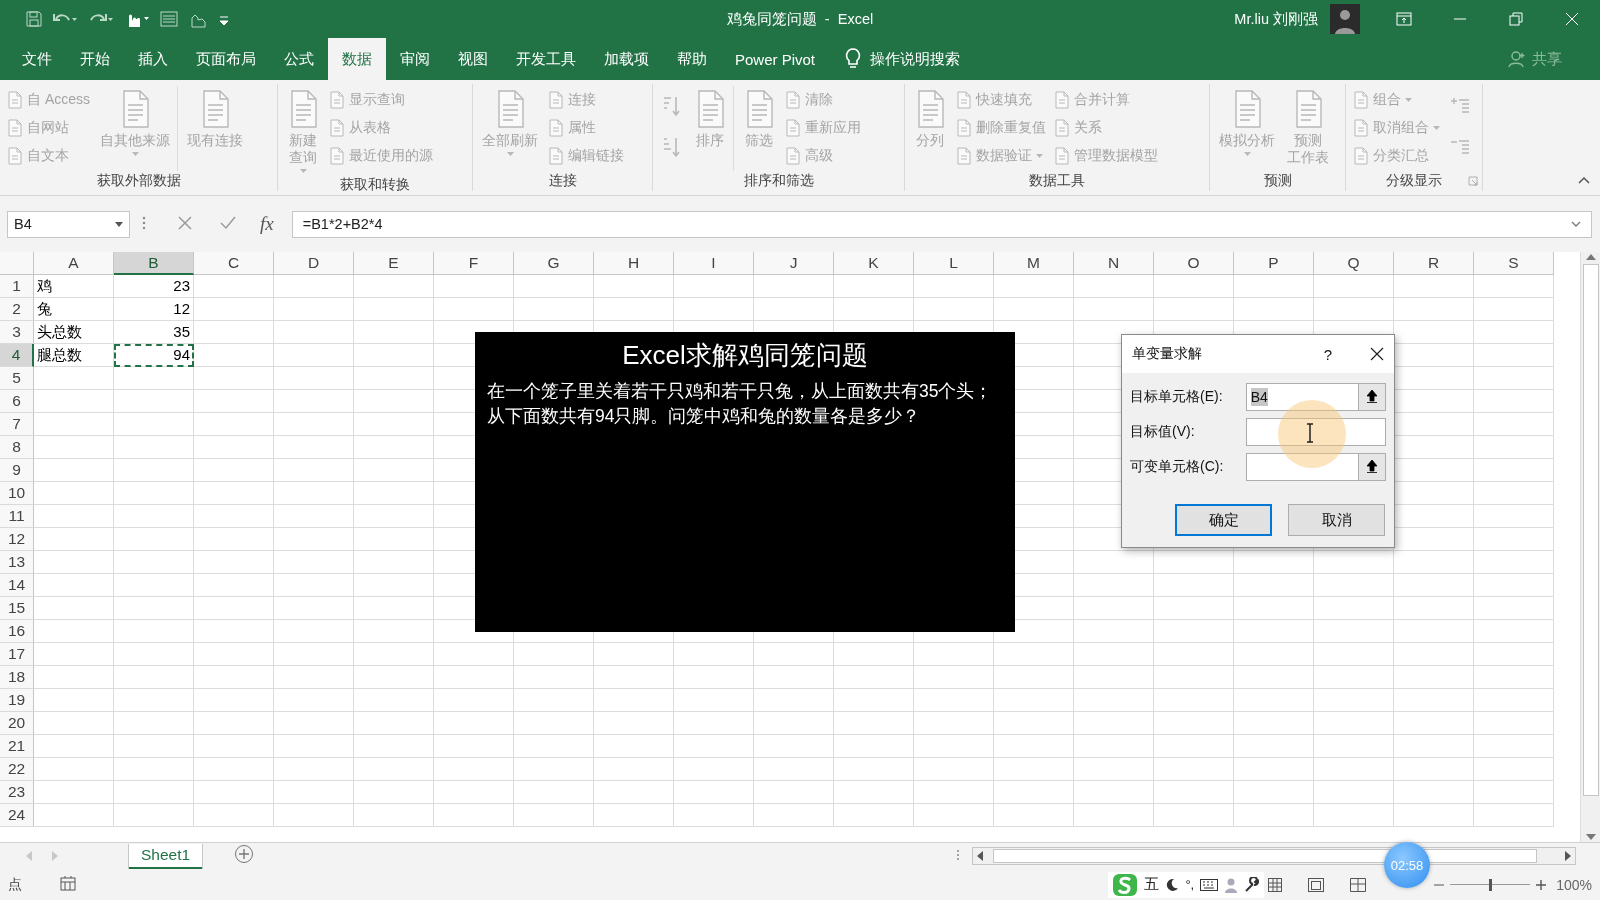 The height and width of the screenshot is (900, 1600). What do you see at coordinates (1541, 884) in the screenshot?
I see `zoom-in-icon` at bounding box center [1541, 884].